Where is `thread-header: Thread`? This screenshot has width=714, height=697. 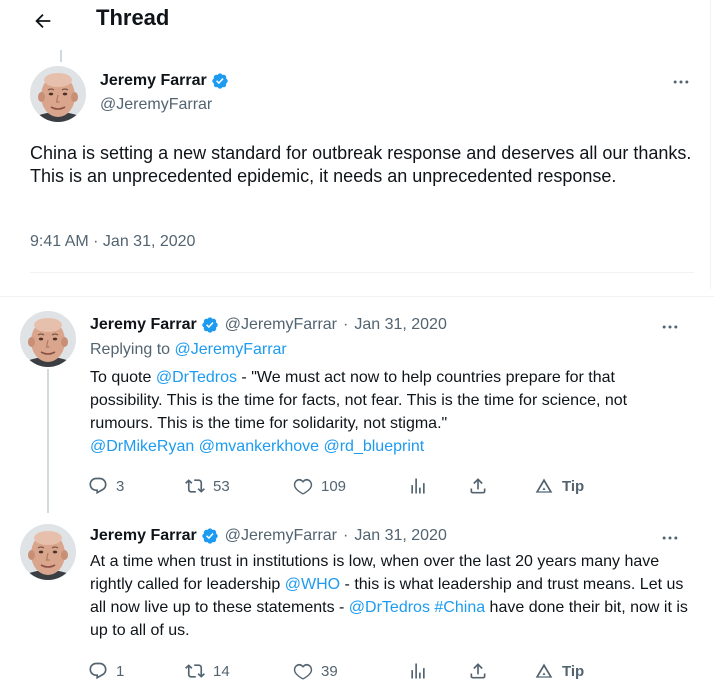
thread-header: Thread is located at coordinates (360, 20).